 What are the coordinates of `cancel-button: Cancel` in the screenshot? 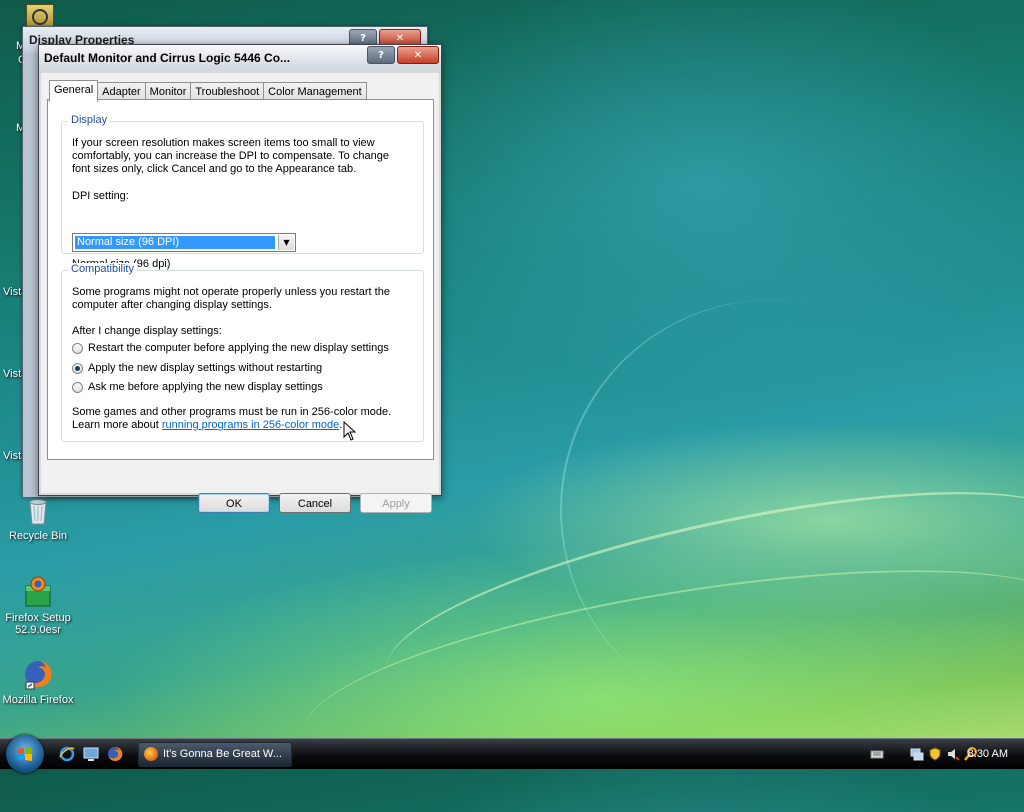 It's located at (315, 503).